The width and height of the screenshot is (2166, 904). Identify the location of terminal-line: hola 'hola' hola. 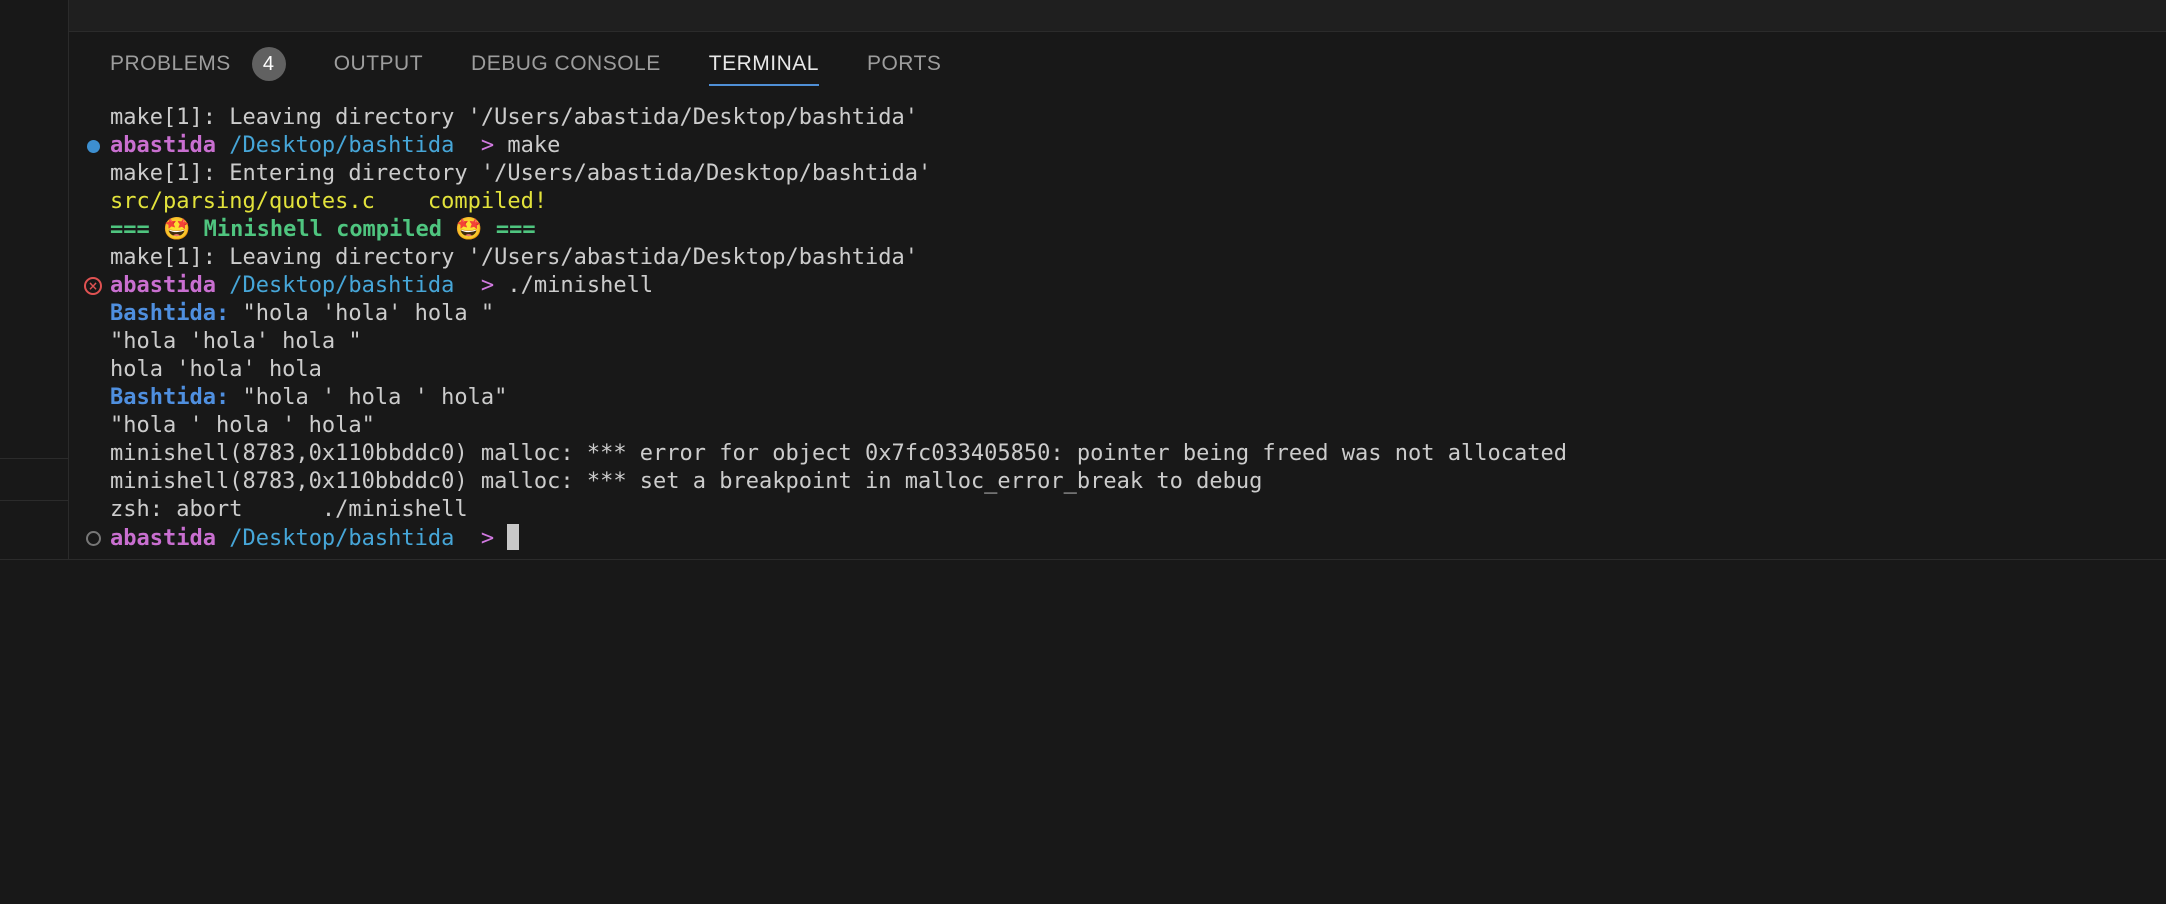
(216, 369).